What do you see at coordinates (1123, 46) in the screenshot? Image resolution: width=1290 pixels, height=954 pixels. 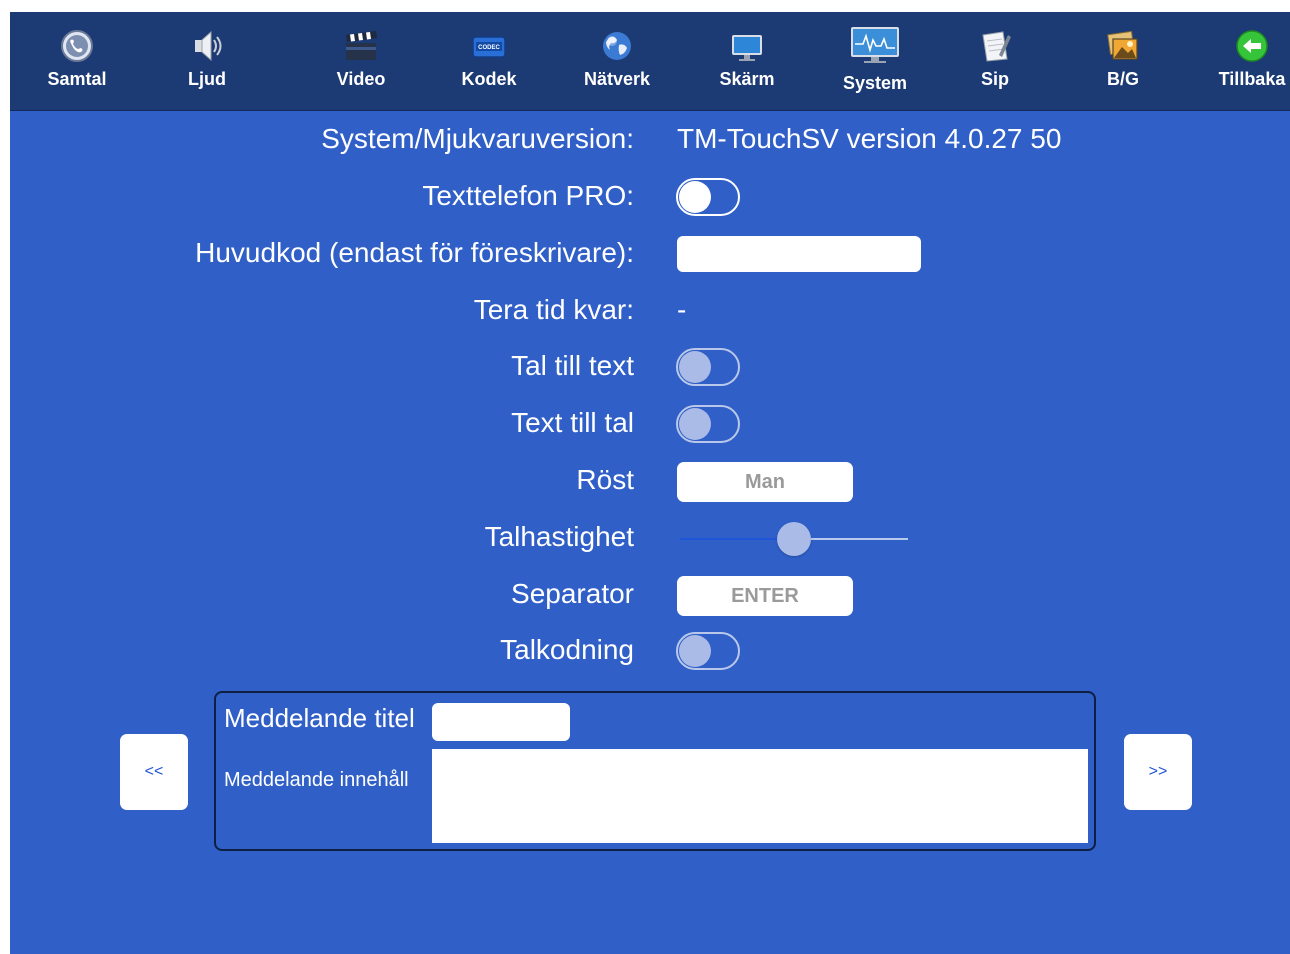 I see `picture-icon` at bounding box center [1123, 46].